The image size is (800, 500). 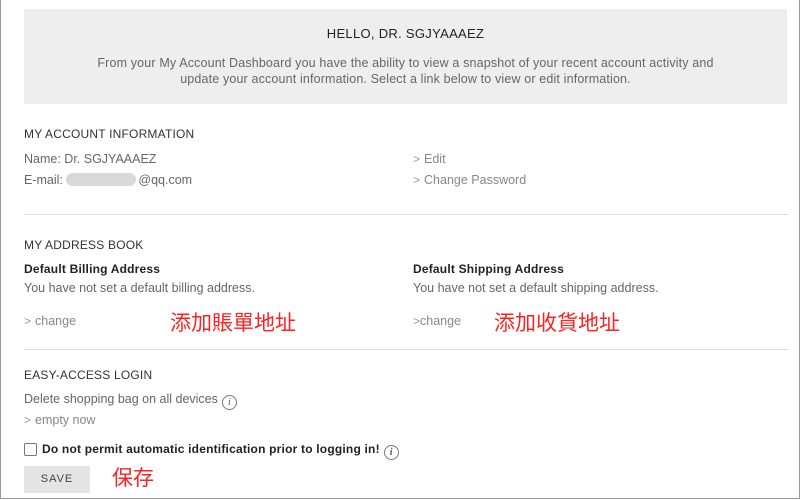 What do you see at coordinates (133, 478) in the screenshot?
I see `save-annotation: 保存` at bounding box center [133, 478].